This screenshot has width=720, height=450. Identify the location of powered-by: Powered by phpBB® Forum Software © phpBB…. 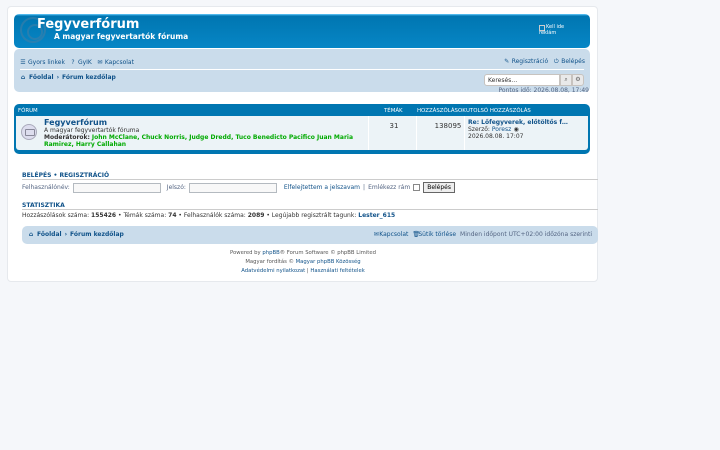
(303, 253).